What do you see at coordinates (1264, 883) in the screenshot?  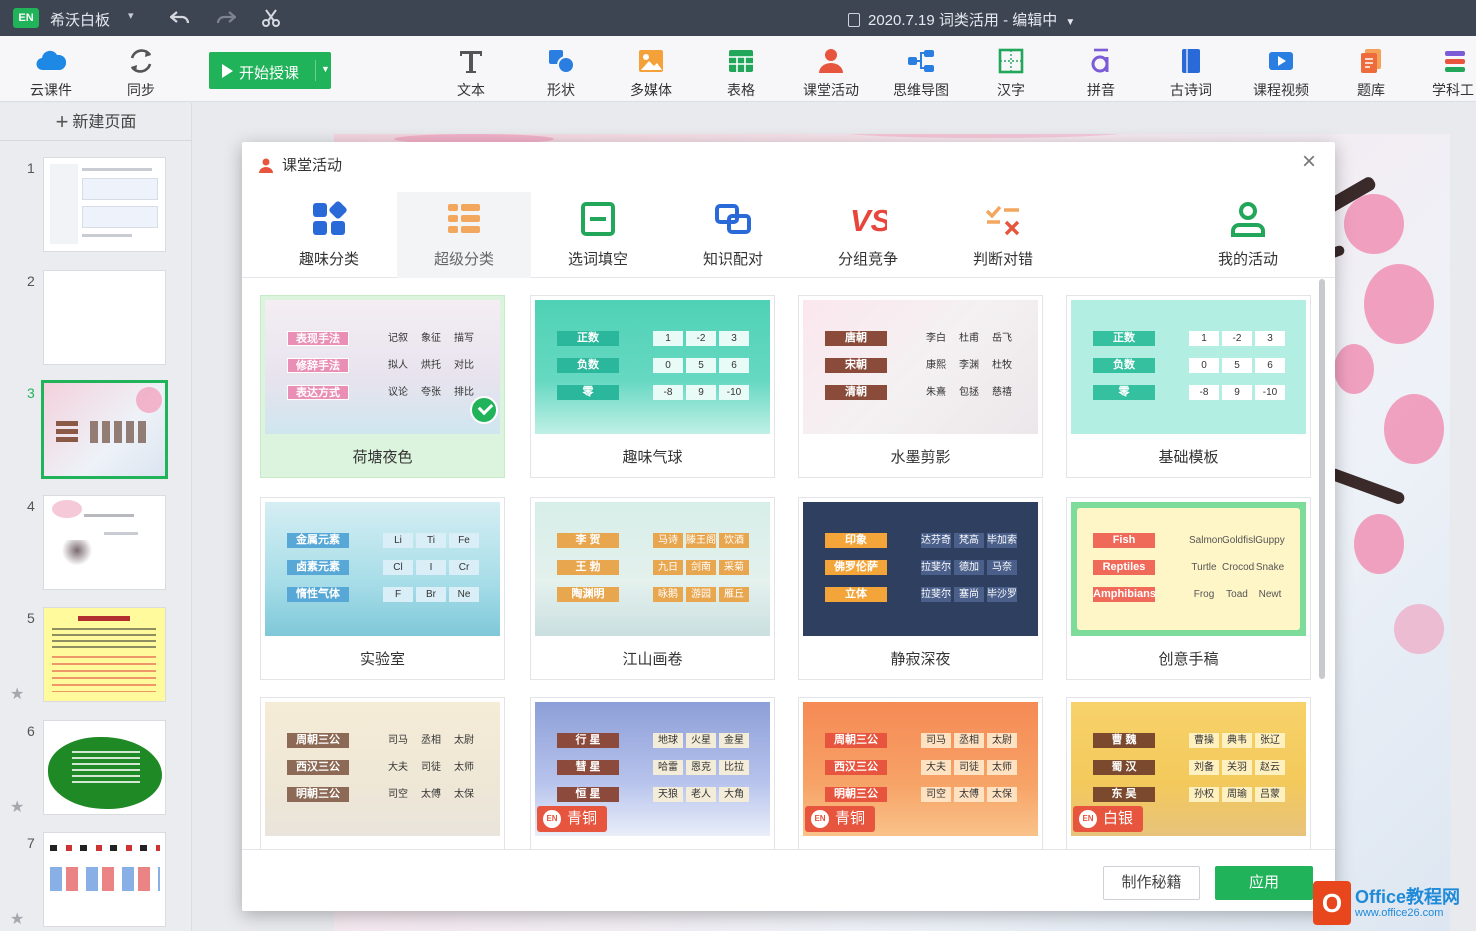 I see `apply-button: 应用` at bounding box center [1264, 883].